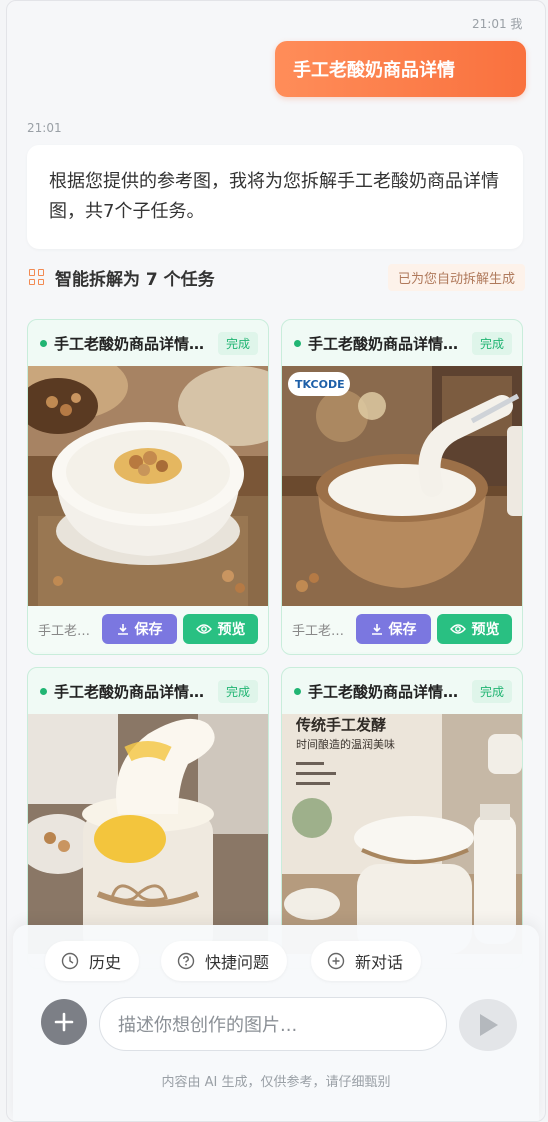  What do you see at coordinates (374, 70) in the screenshot?
I see `user-message-text: 手工老酸奶商品详情` at bounding box center [374, 70].